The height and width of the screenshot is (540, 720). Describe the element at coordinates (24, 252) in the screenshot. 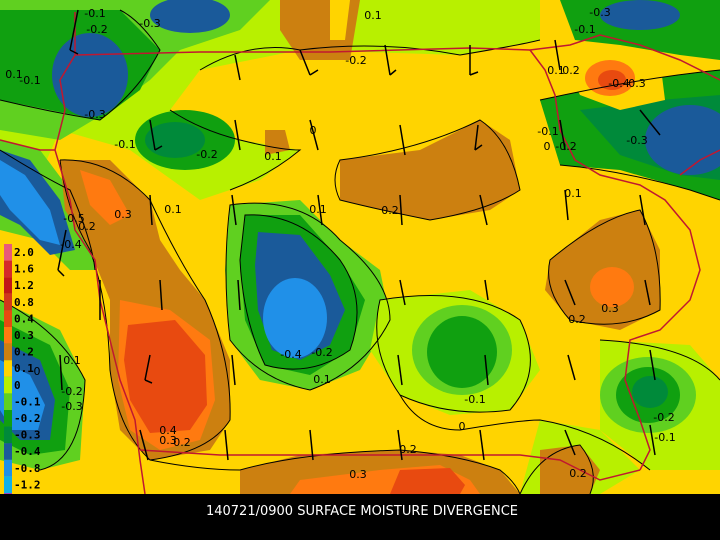

I see `legend-label: 2.0` at that location.